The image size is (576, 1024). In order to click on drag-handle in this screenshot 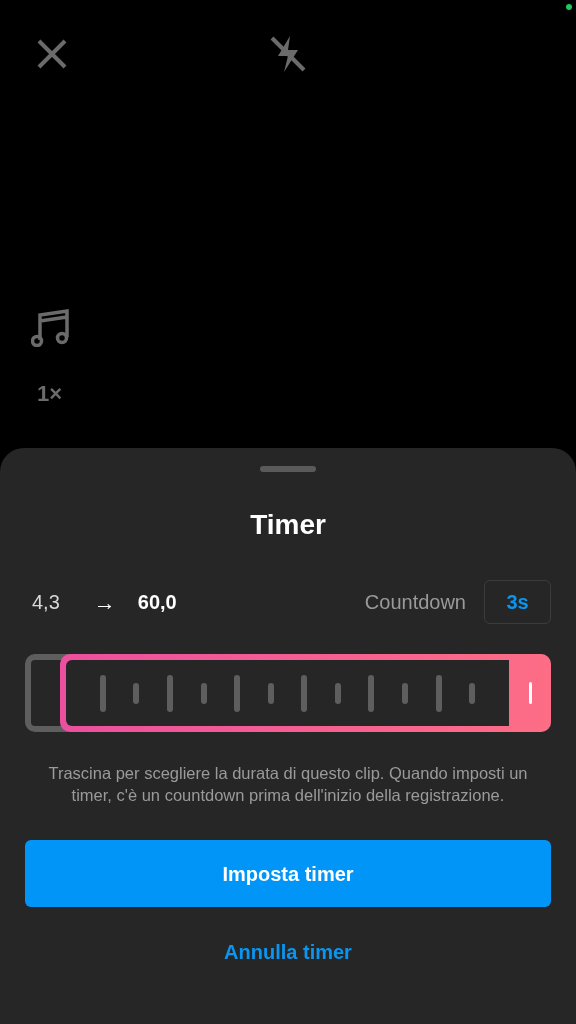, I will do `click(288, 469)`.